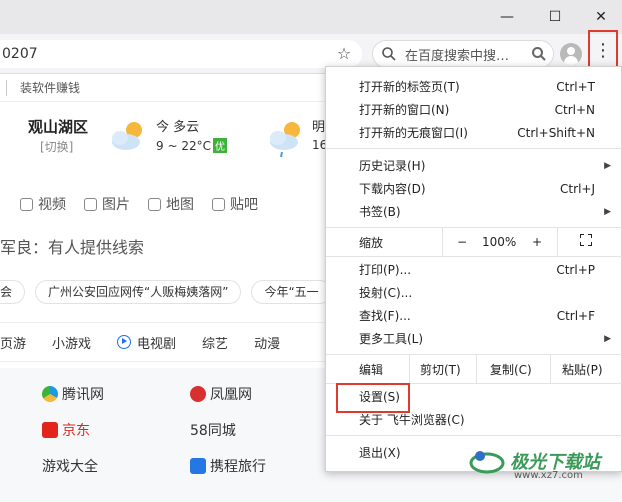 Image resolution: width=622 pixels, height=502 pixels. What do you see at coordinates (198, 394) in the screenshot?
I see `ifeng-logo-icon` at bounding box center [198, 394].